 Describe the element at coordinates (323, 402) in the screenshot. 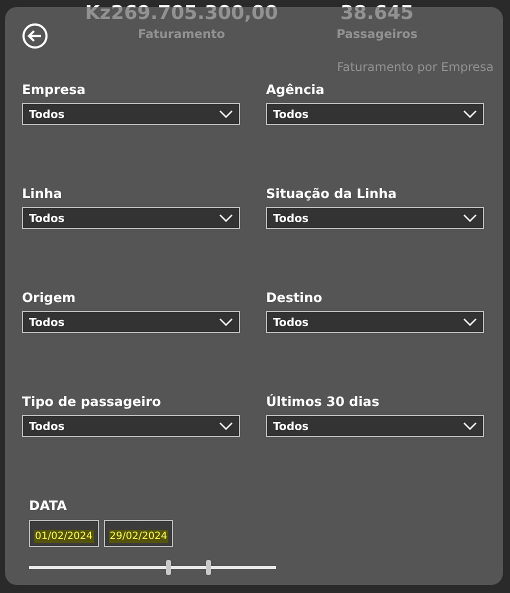

I see `filter-label: Últimos 30 dias` at that location.